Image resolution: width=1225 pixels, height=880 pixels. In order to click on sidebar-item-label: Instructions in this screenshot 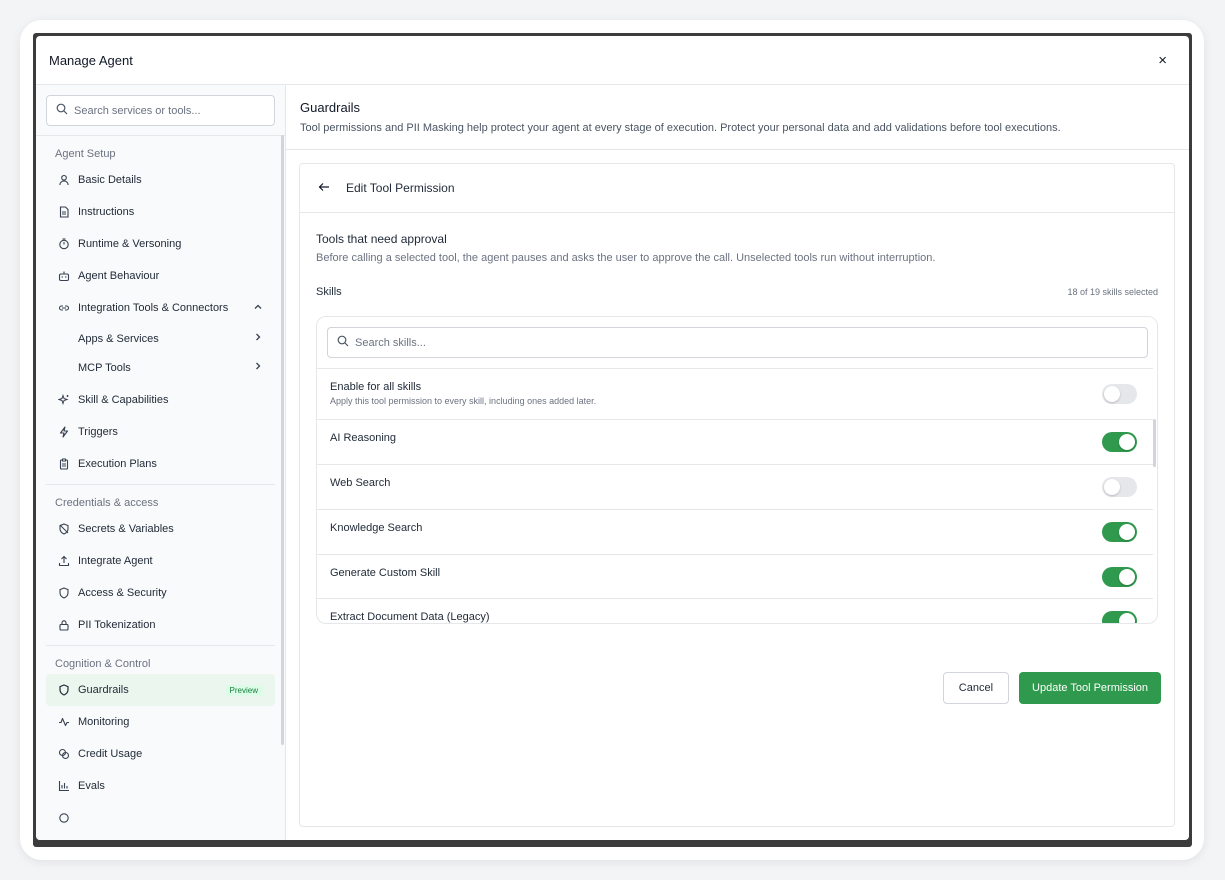, I will do `click(106, 212)`.